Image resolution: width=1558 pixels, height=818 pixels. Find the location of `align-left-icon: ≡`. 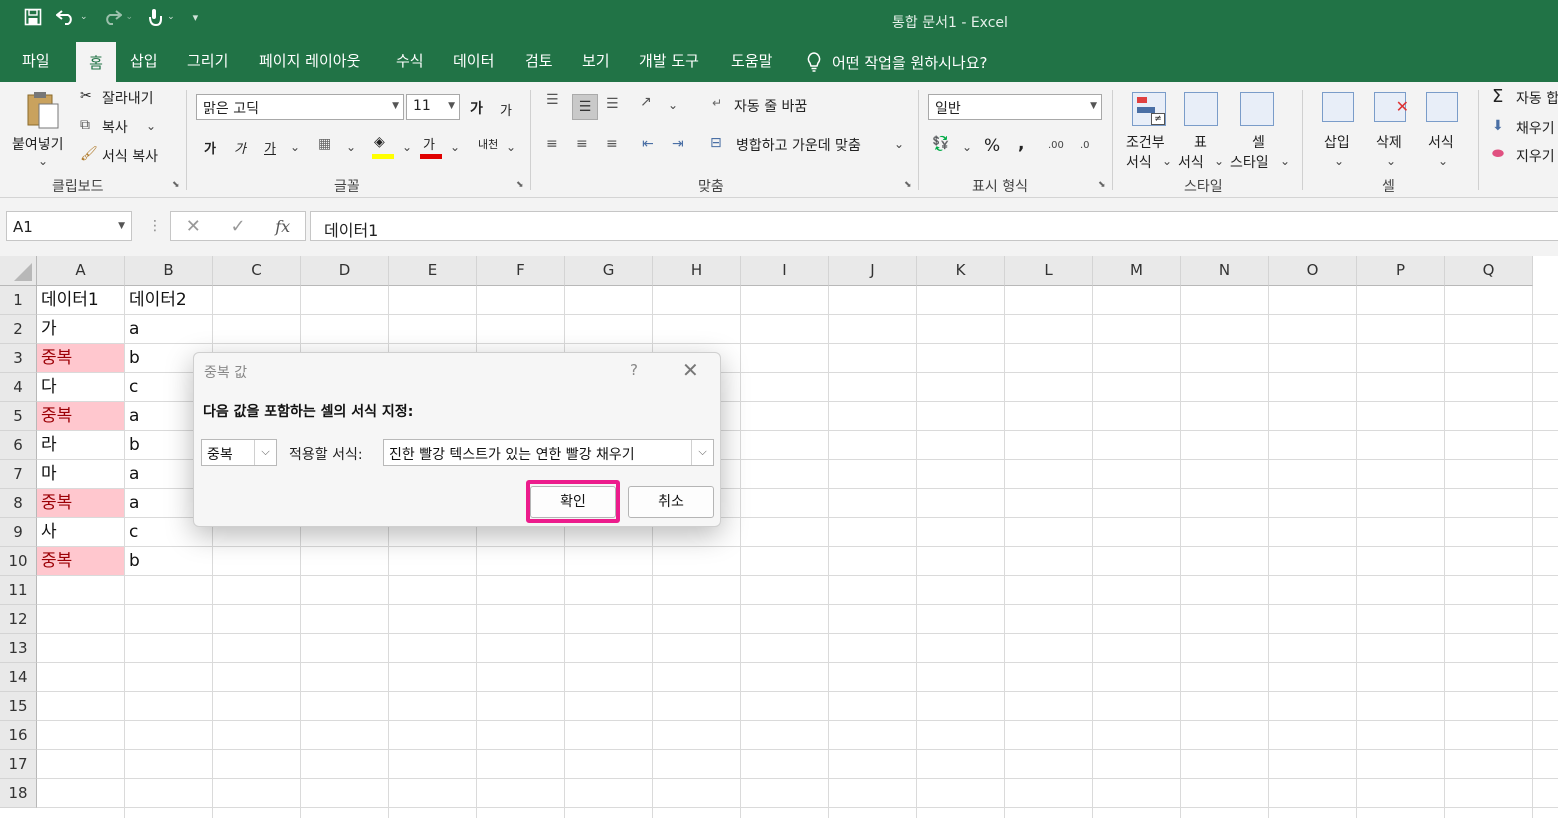

align-left-icon: ≡ is located at coordinates (552, 144).